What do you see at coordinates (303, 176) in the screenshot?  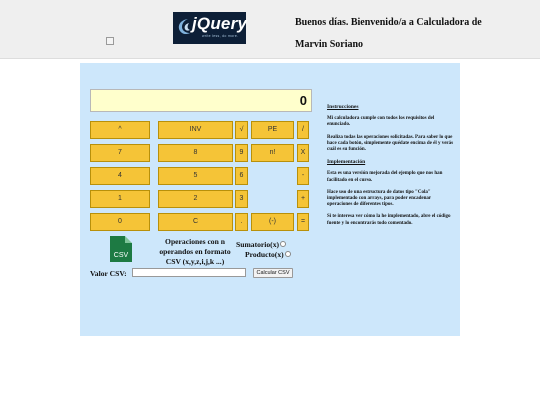 I see `key-minus: -` at bounding box center [303, 176].